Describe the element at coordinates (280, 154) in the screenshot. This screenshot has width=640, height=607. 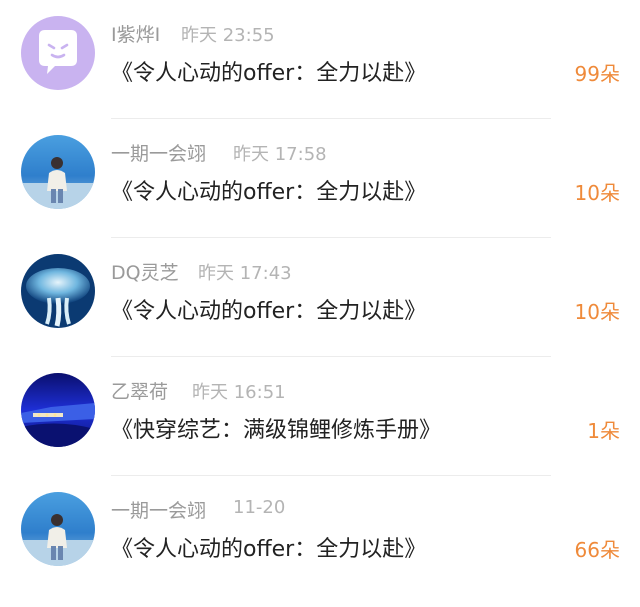
I see `timestamp: 昨天 17:58` at that location.